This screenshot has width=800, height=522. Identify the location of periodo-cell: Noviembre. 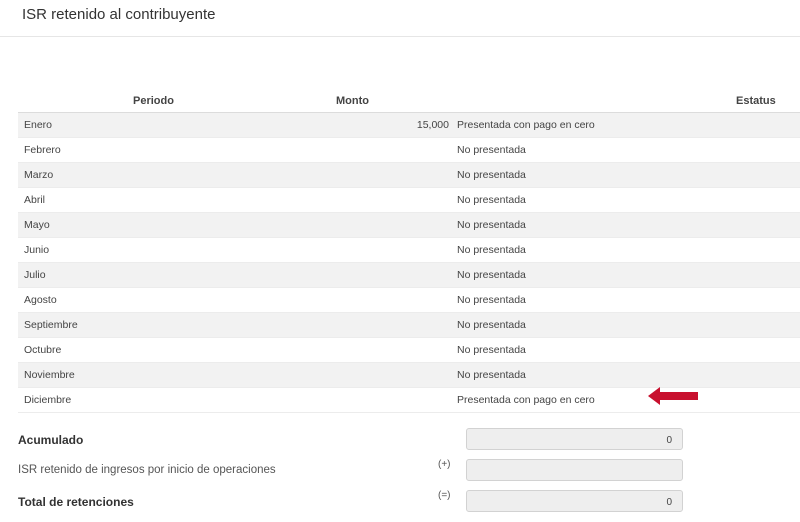
(49, 375).